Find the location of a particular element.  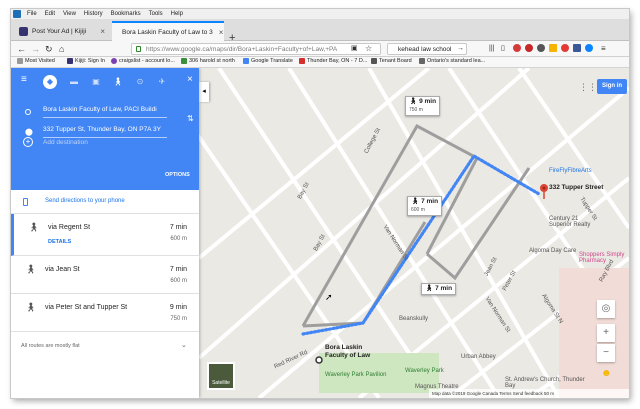

collapse-panel-button: ◂ is located at coordinates (204, 92).